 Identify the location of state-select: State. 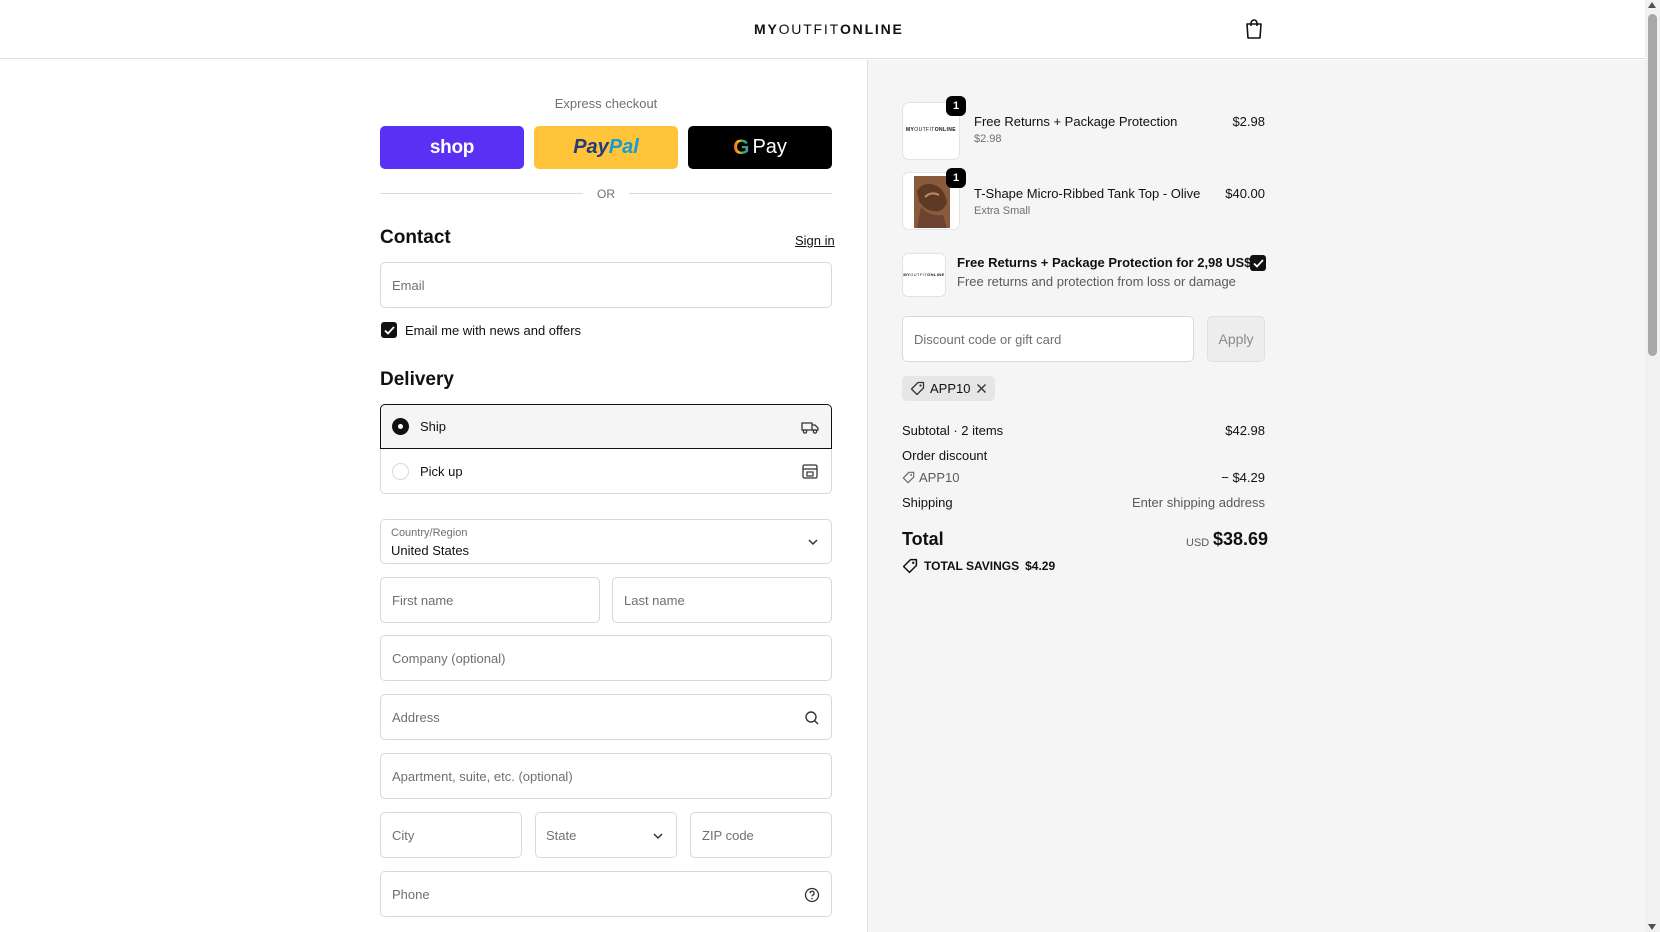
(606, 835).